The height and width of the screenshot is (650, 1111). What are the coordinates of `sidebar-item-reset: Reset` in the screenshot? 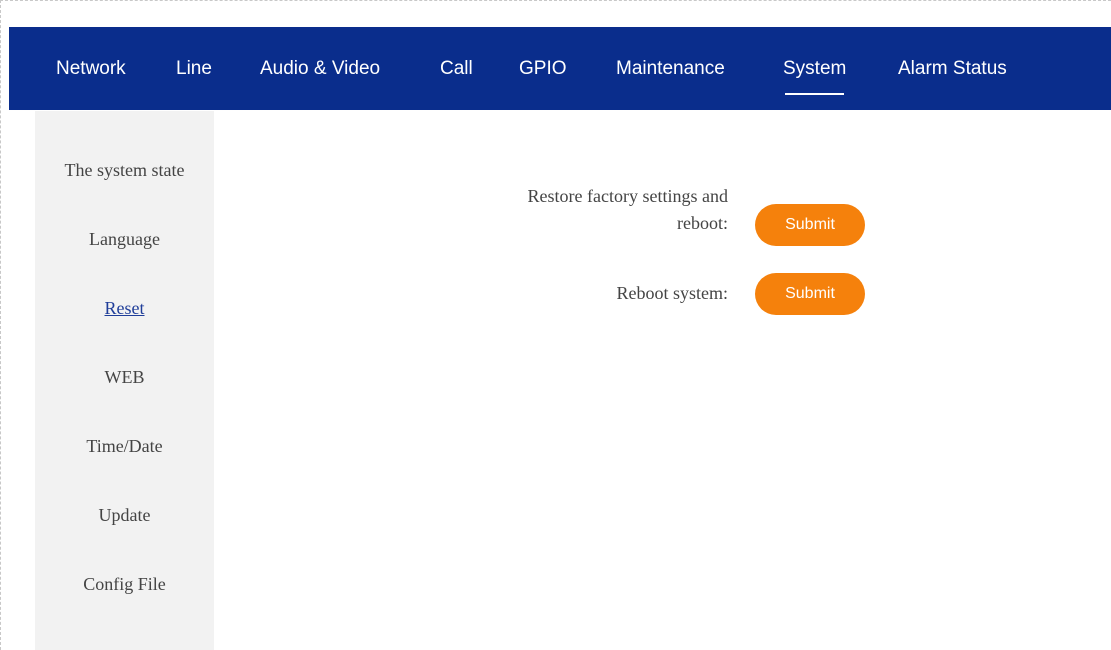 It's located at (124, 308).